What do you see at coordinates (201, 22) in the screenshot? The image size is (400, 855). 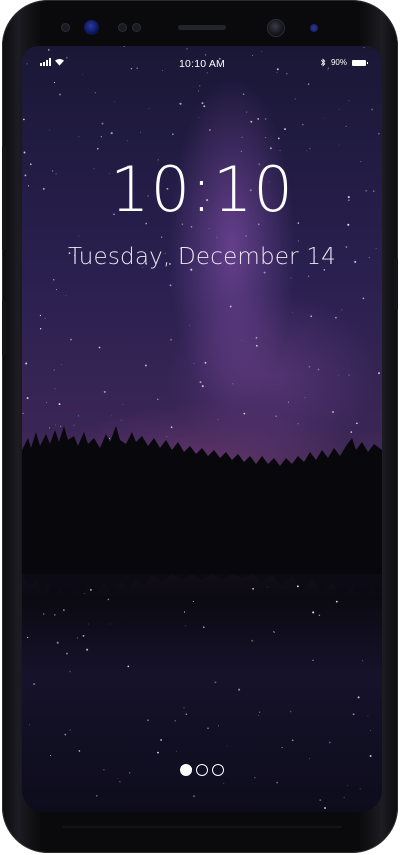 I see `top-bezel` at bounding box center [201, 22].